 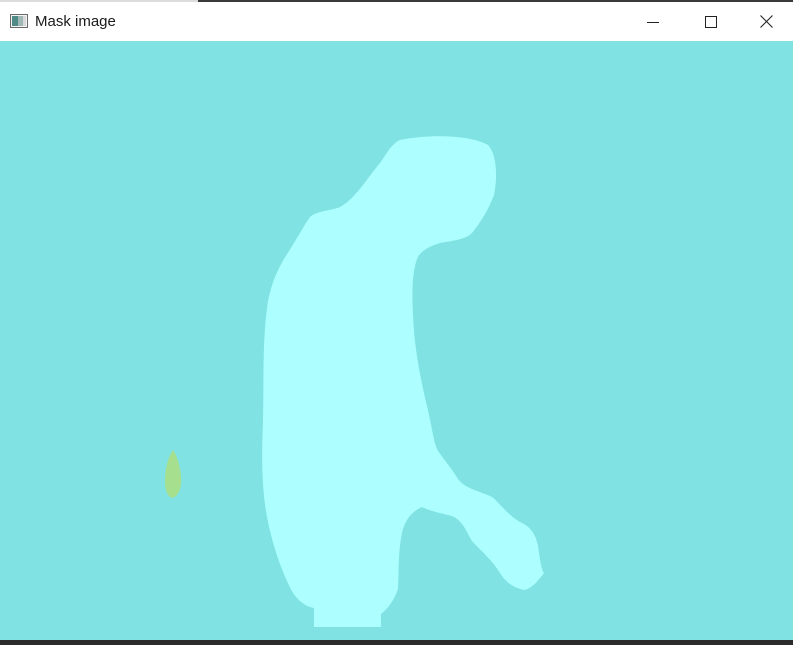 I want to click on maximize-button, so click(x=711, y=21).